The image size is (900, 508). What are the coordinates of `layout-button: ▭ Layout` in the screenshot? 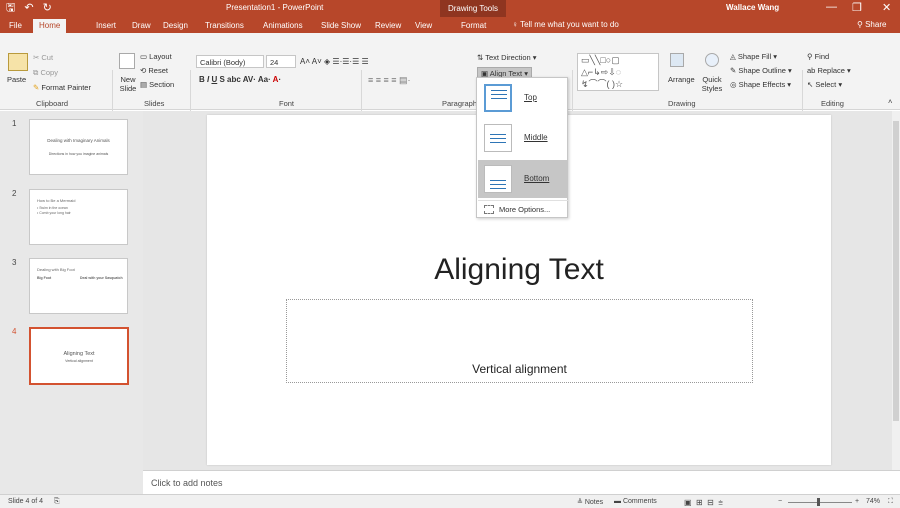 It's located at (156, 56).